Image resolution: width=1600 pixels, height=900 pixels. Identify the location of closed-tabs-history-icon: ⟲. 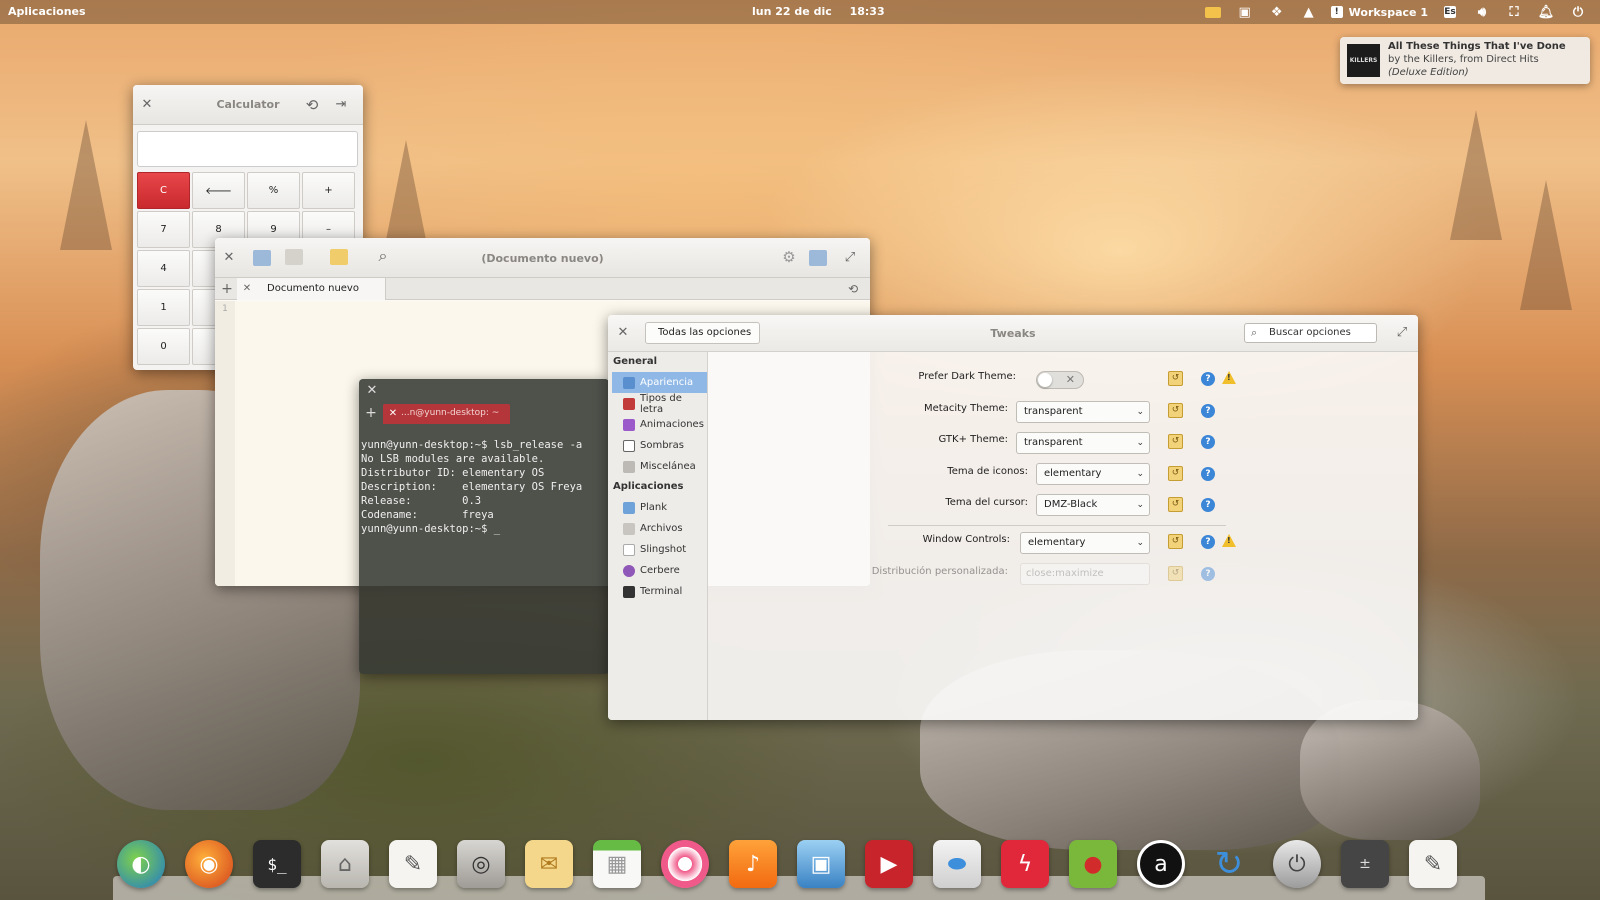
(853, 289).